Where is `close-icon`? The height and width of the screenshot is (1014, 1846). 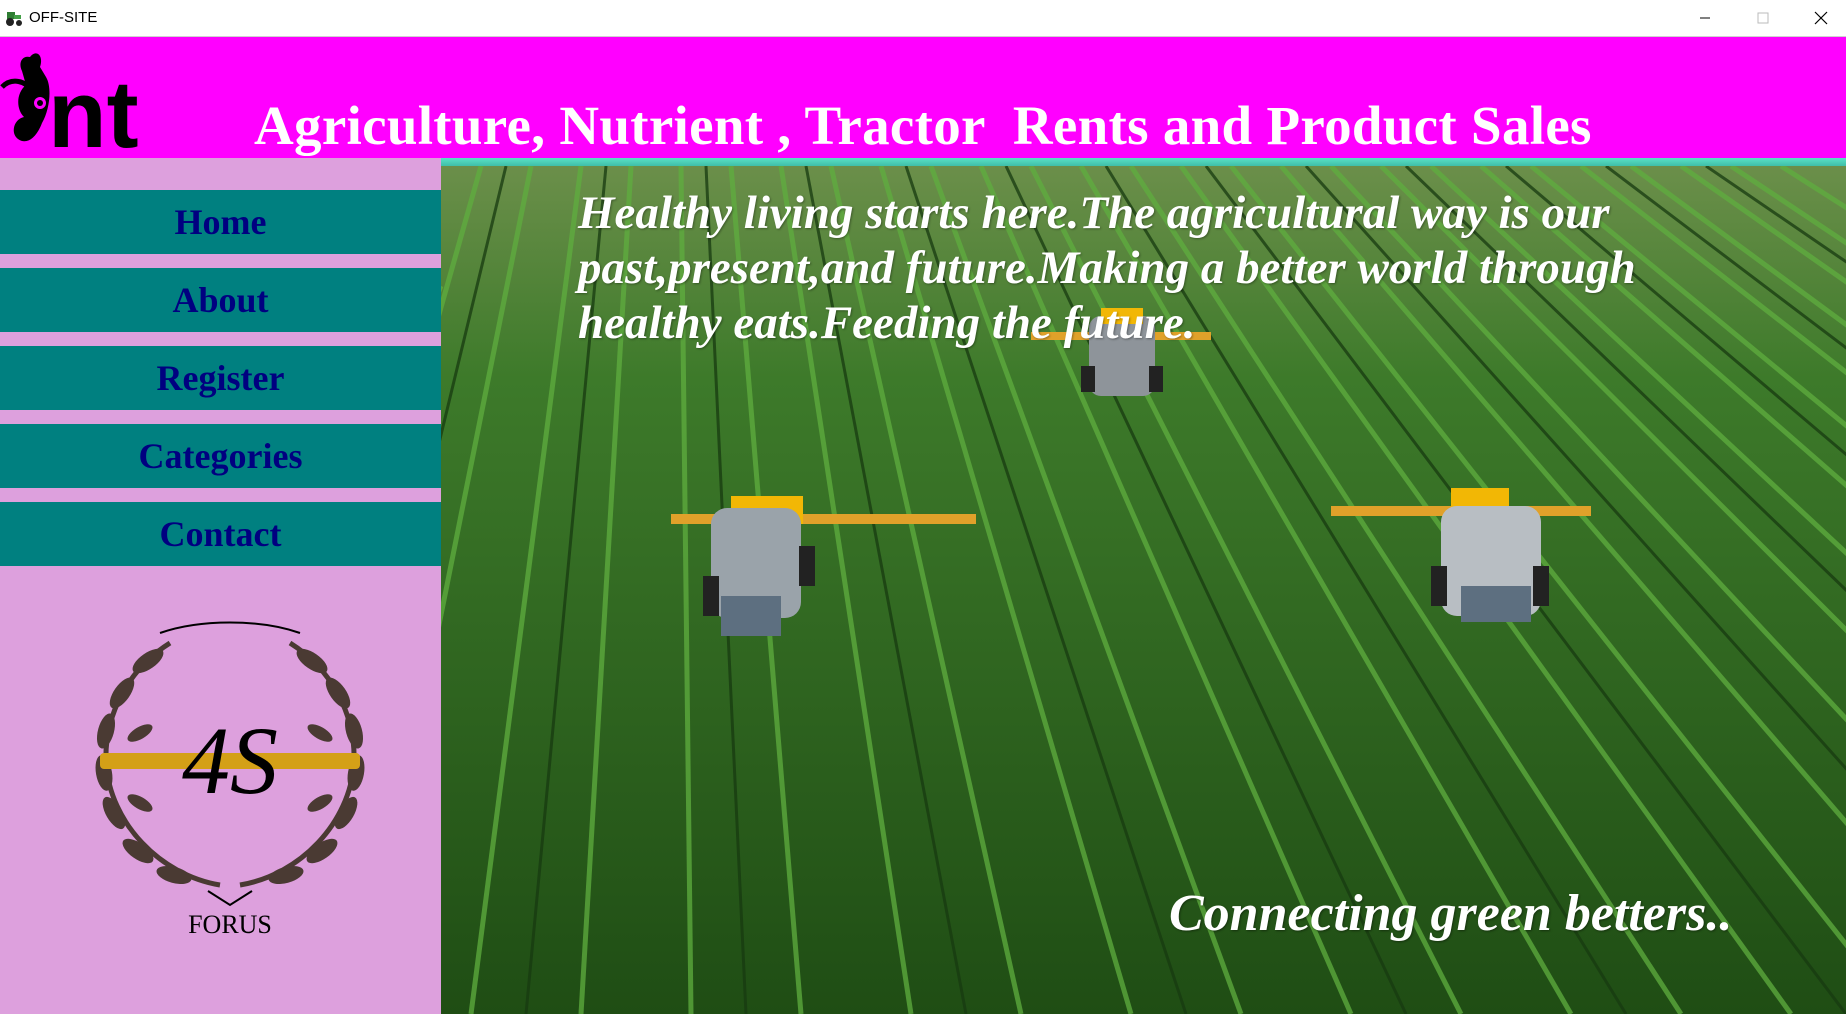
close-icon is located at coordinates (1821, 18).